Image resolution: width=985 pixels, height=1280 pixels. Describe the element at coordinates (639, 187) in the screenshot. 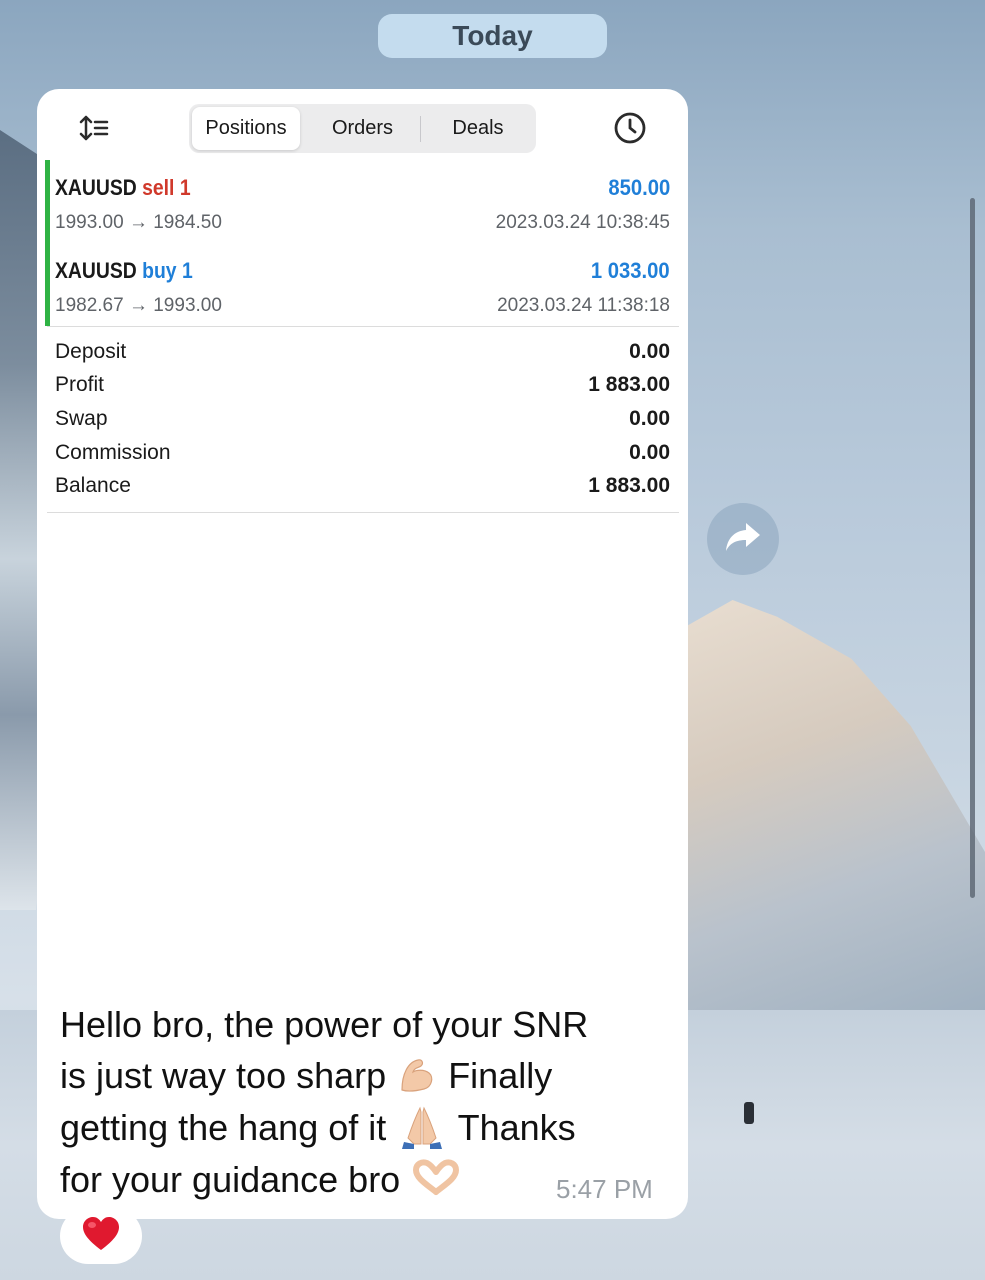

I see `deal-profit: 850.00` at that location.